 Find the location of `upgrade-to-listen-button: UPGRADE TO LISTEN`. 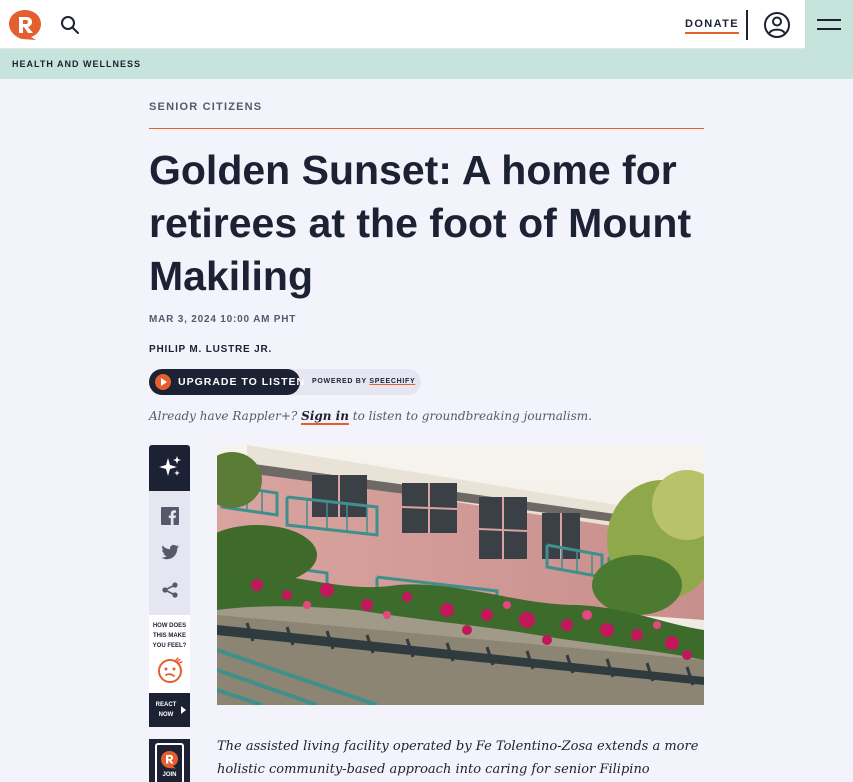

upgrade-to-listen-button: UPGRADE TO LISTEN is located at coordinates (226, 382).